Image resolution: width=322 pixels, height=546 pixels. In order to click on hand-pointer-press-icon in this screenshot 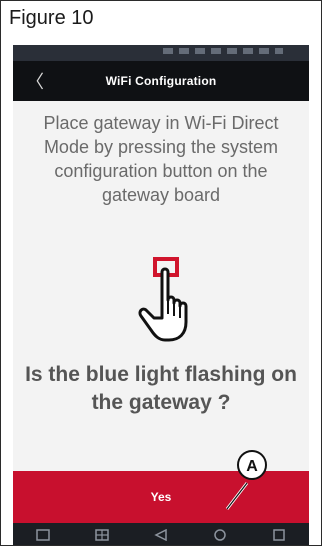, I will do `click(163, 299)`.